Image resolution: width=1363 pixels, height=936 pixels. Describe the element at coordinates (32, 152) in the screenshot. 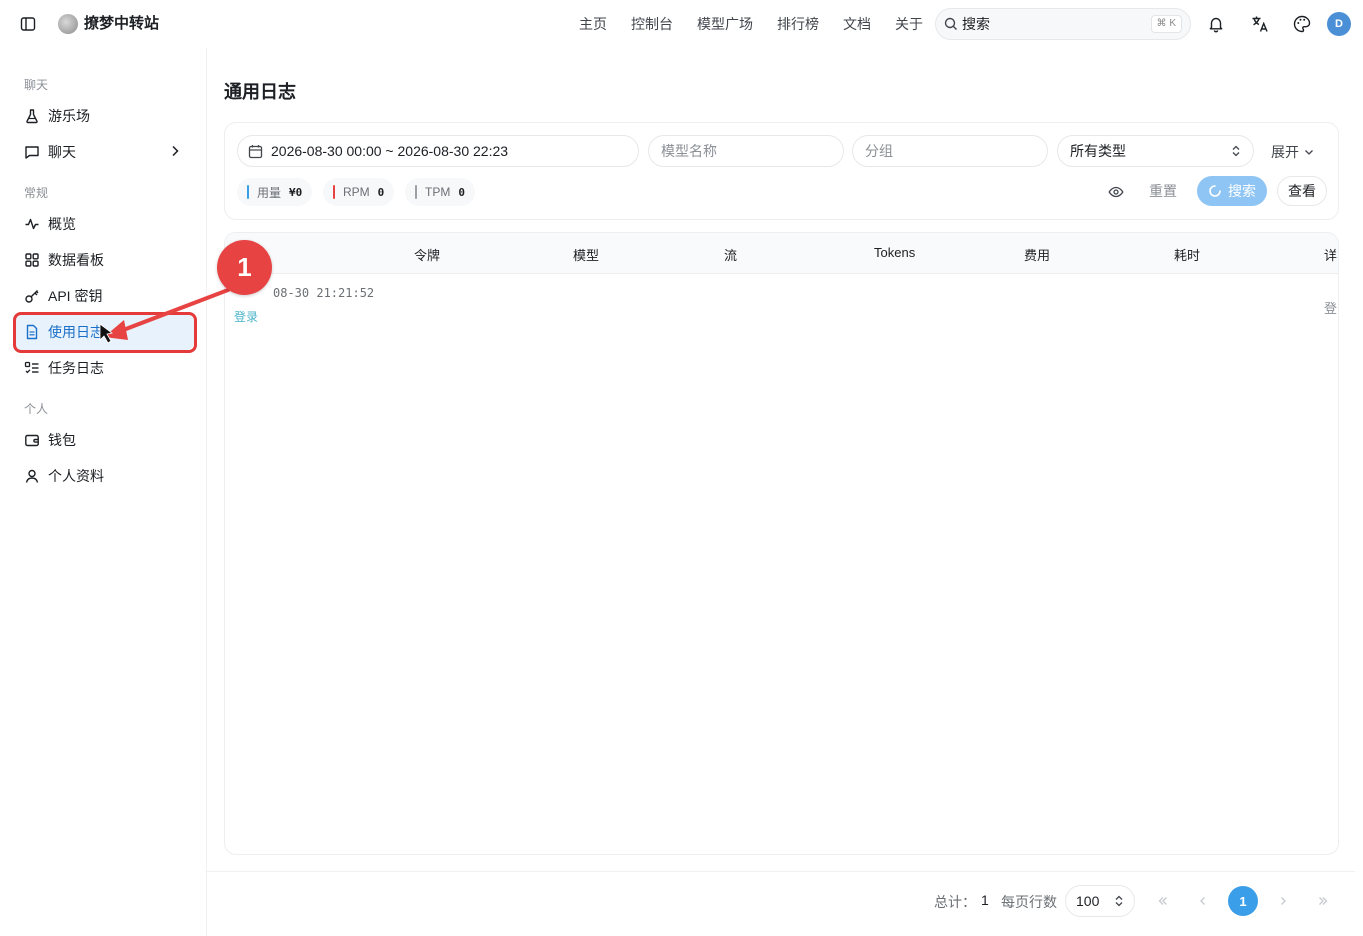

I see `message-icon` at that location.